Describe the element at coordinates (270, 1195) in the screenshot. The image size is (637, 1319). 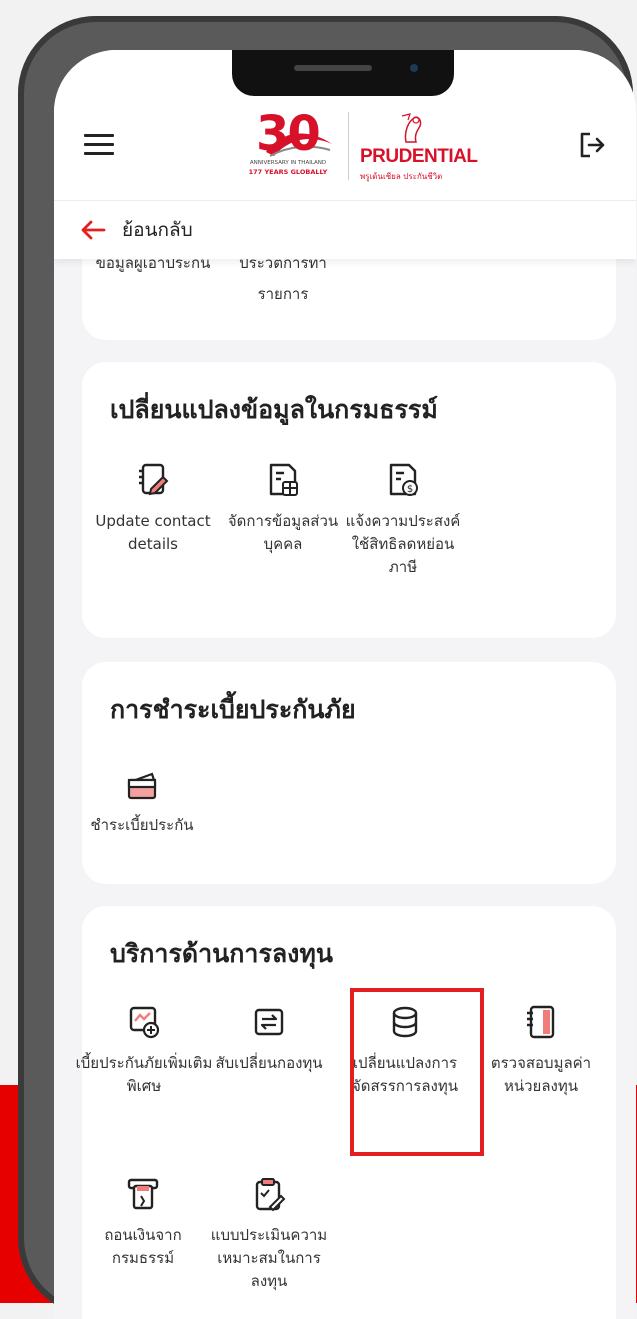
I see `suitability-clipboard-icon` at that location.